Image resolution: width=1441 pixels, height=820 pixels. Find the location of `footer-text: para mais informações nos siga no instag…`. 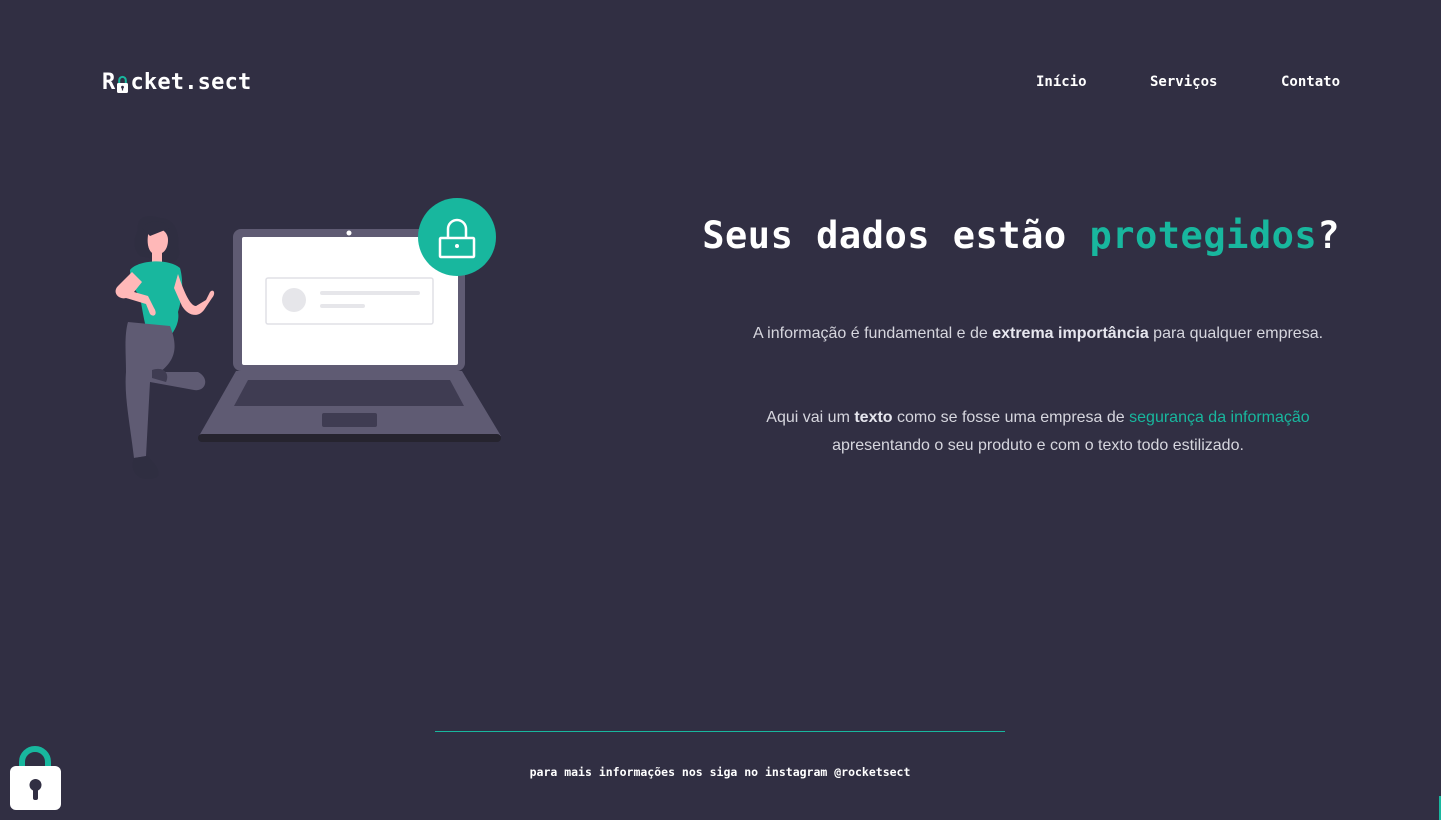

footer-text: para mais informações nos siga no instag… is located at coordinates (720, 772).